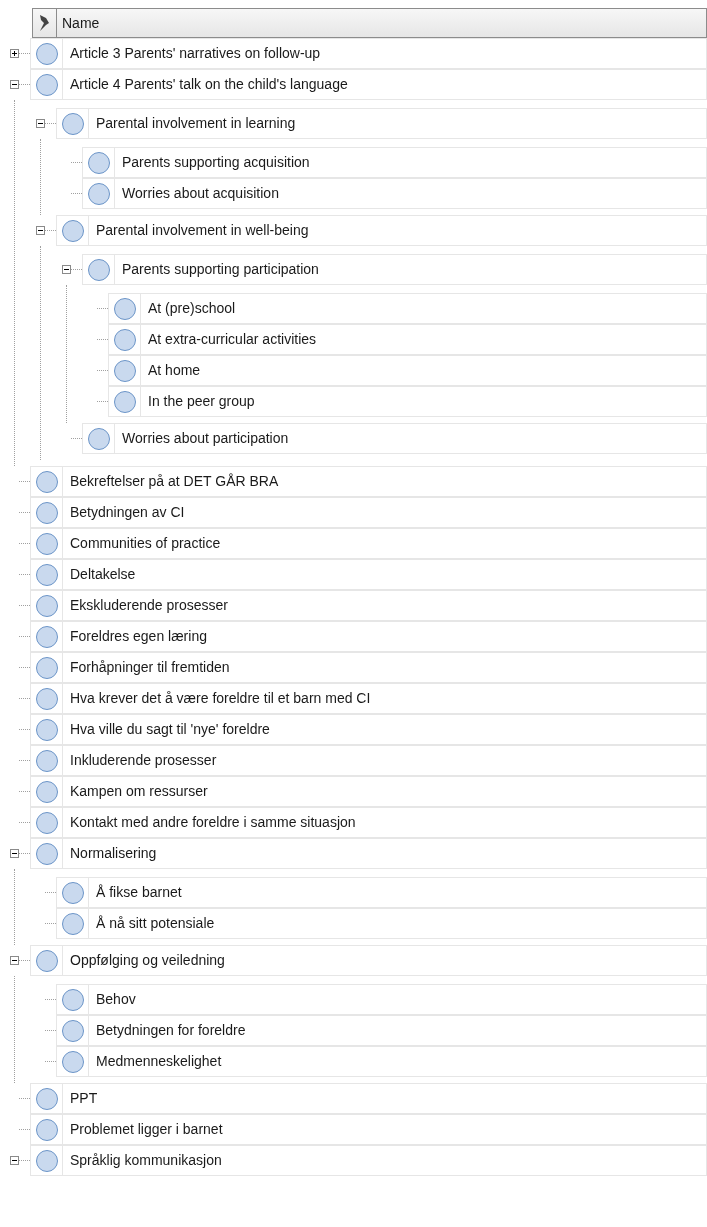  What do you see at coordinates (174, 370) in the screenshot?
I see `node-label: At home` at bounding box center [174, 370].